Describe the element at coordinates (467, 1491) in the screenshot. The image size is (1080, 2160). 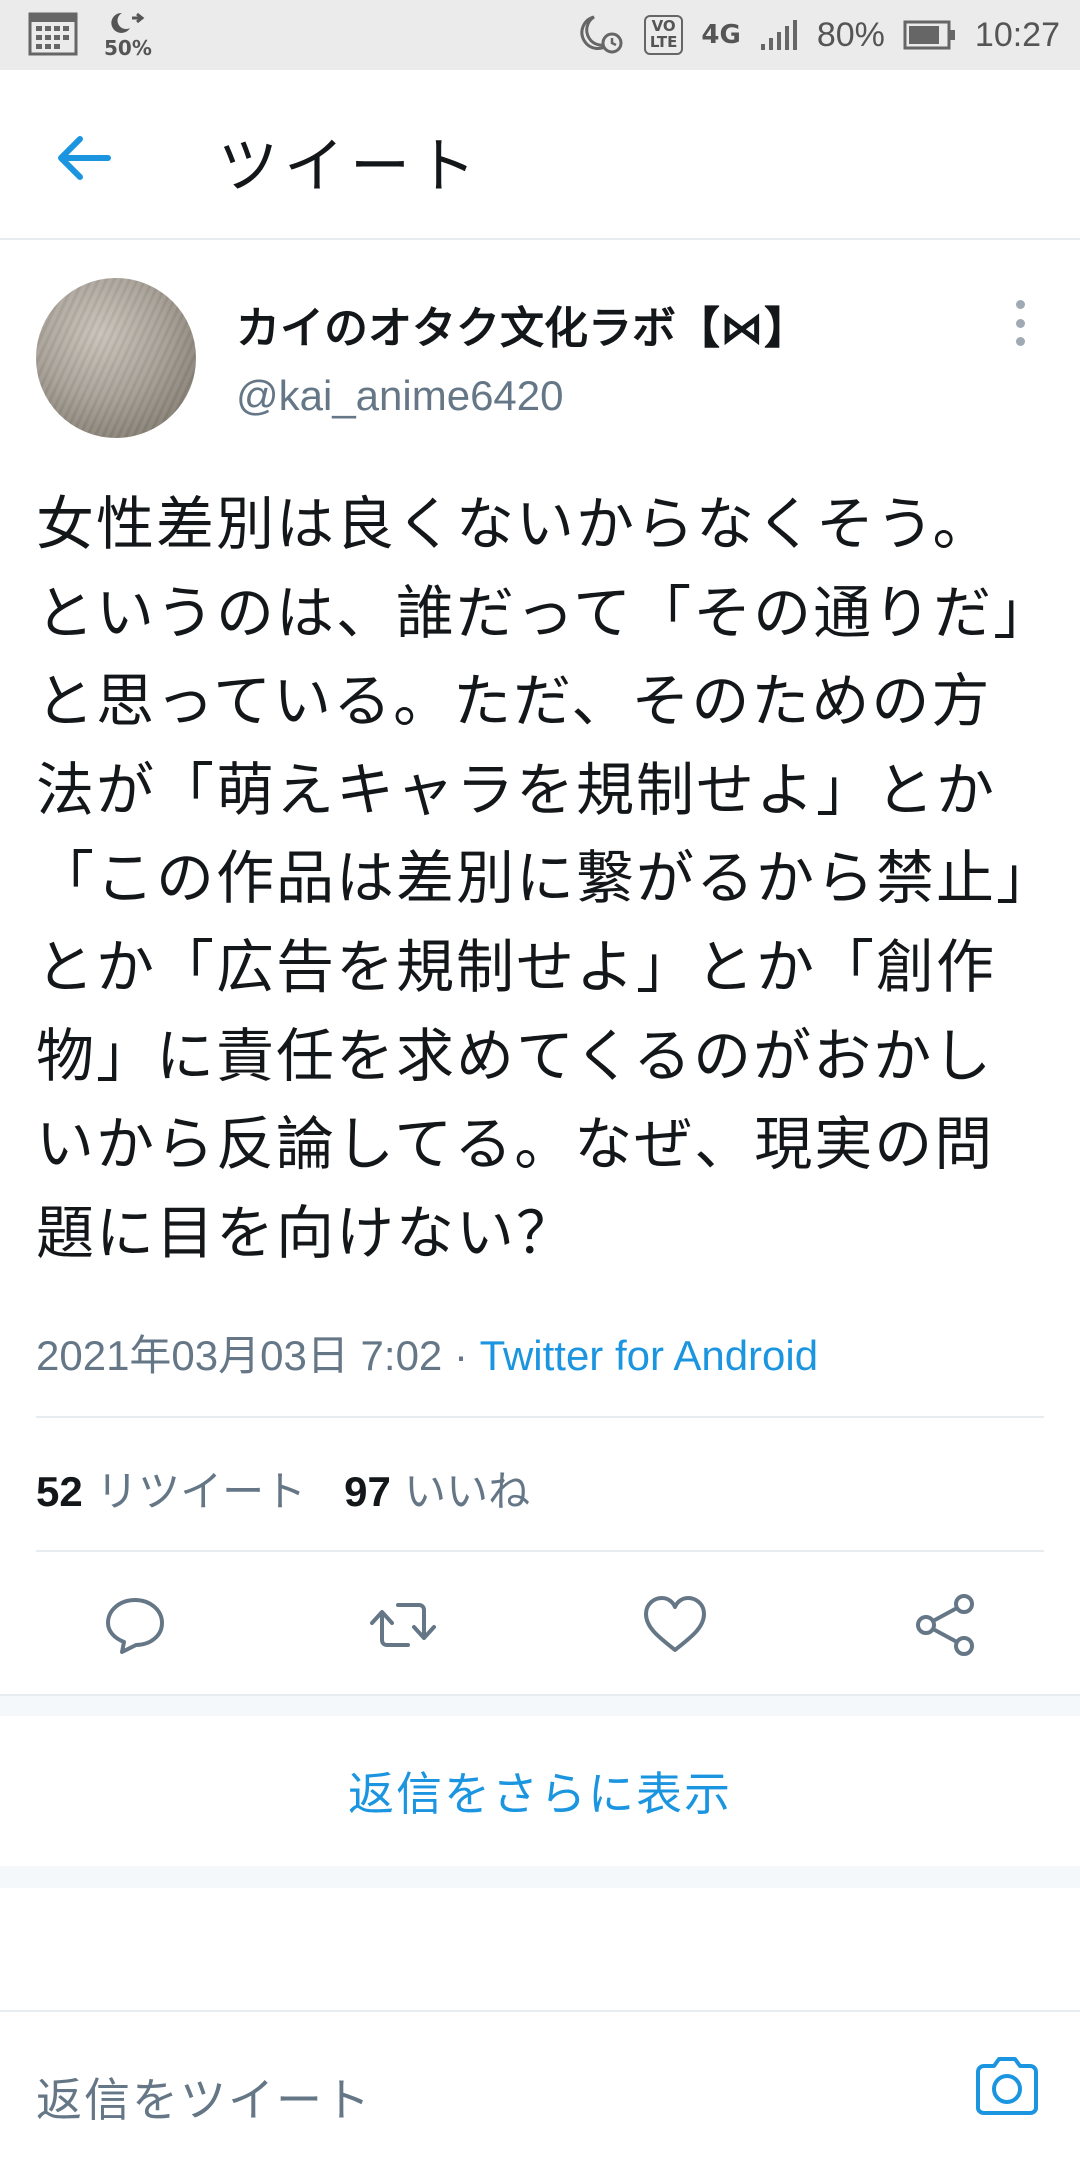
I see `like-label: いいね` at that location.